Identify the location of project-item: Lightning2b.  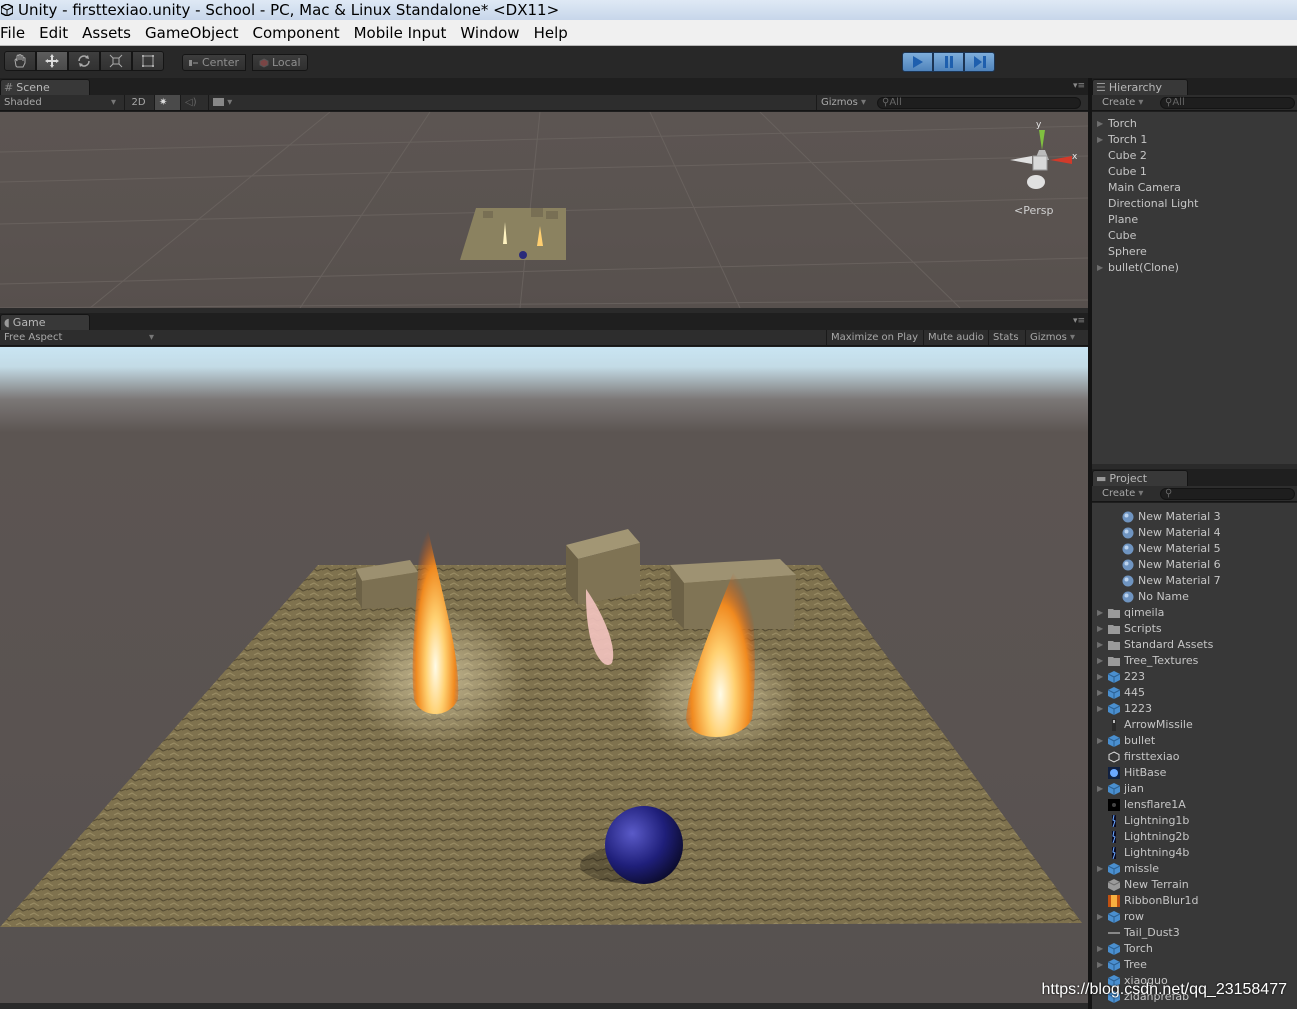
(1194, 837).